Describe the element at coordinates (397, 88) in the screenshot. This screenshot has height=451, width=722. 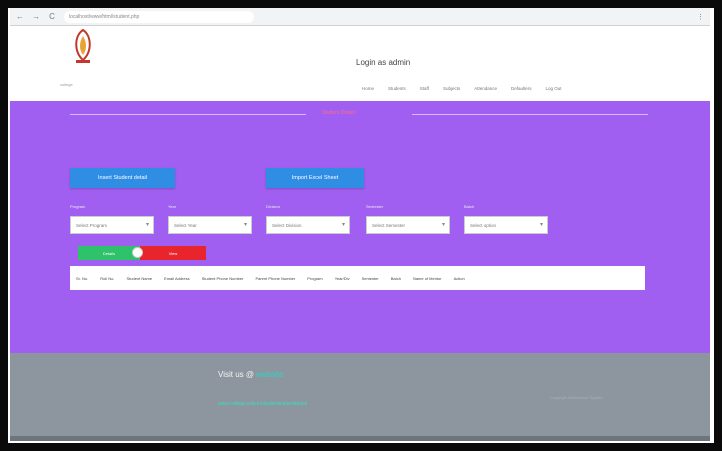
I see `nav-item-students: Students` at that location.